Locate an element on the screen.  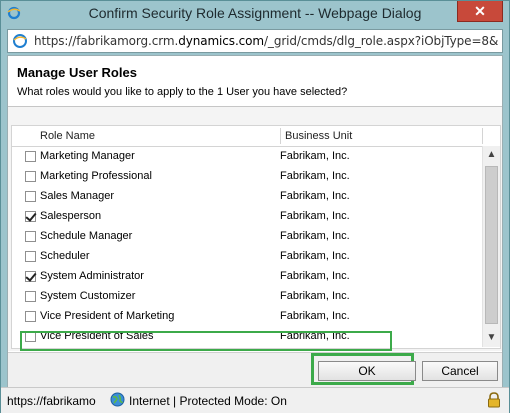
status-zone: Internet | Protected Mode: On is located at coordinates (208, 401).